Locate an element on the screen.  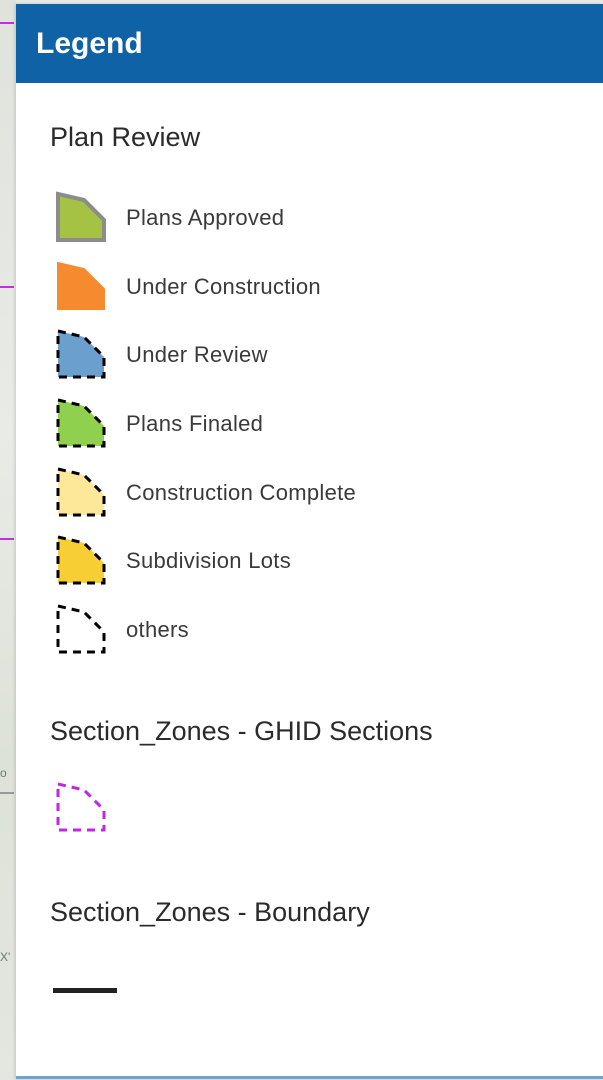
legend-item-construction-complete: Construction Complete is located at coordinates (204, 493).